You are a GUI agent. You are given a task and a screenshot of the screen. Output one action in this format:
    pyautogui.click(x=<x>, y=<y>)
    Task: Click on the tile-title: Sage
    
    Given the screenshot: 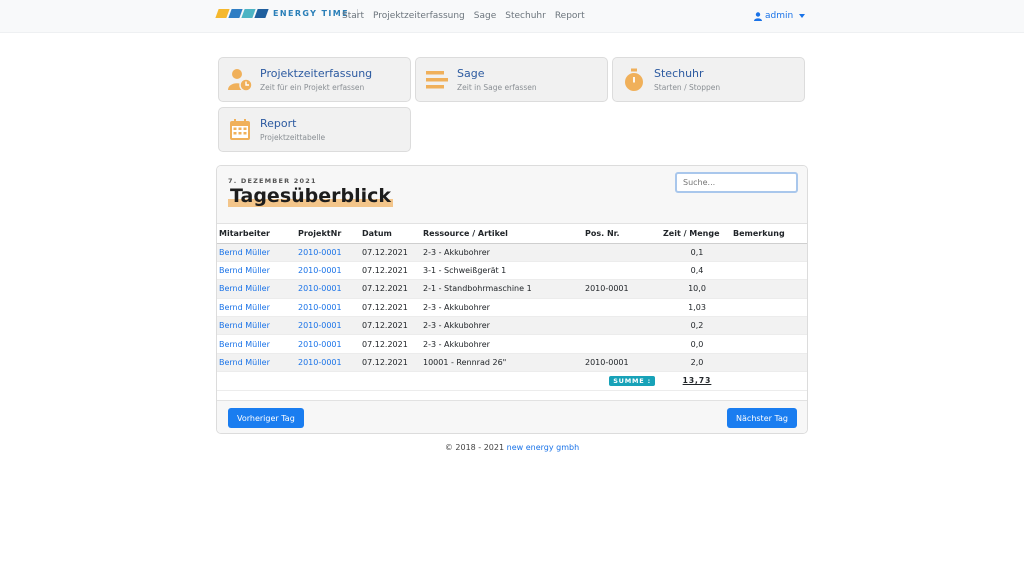 What is the action you would take?
    pyautogui.click(x=471, y=73)
    